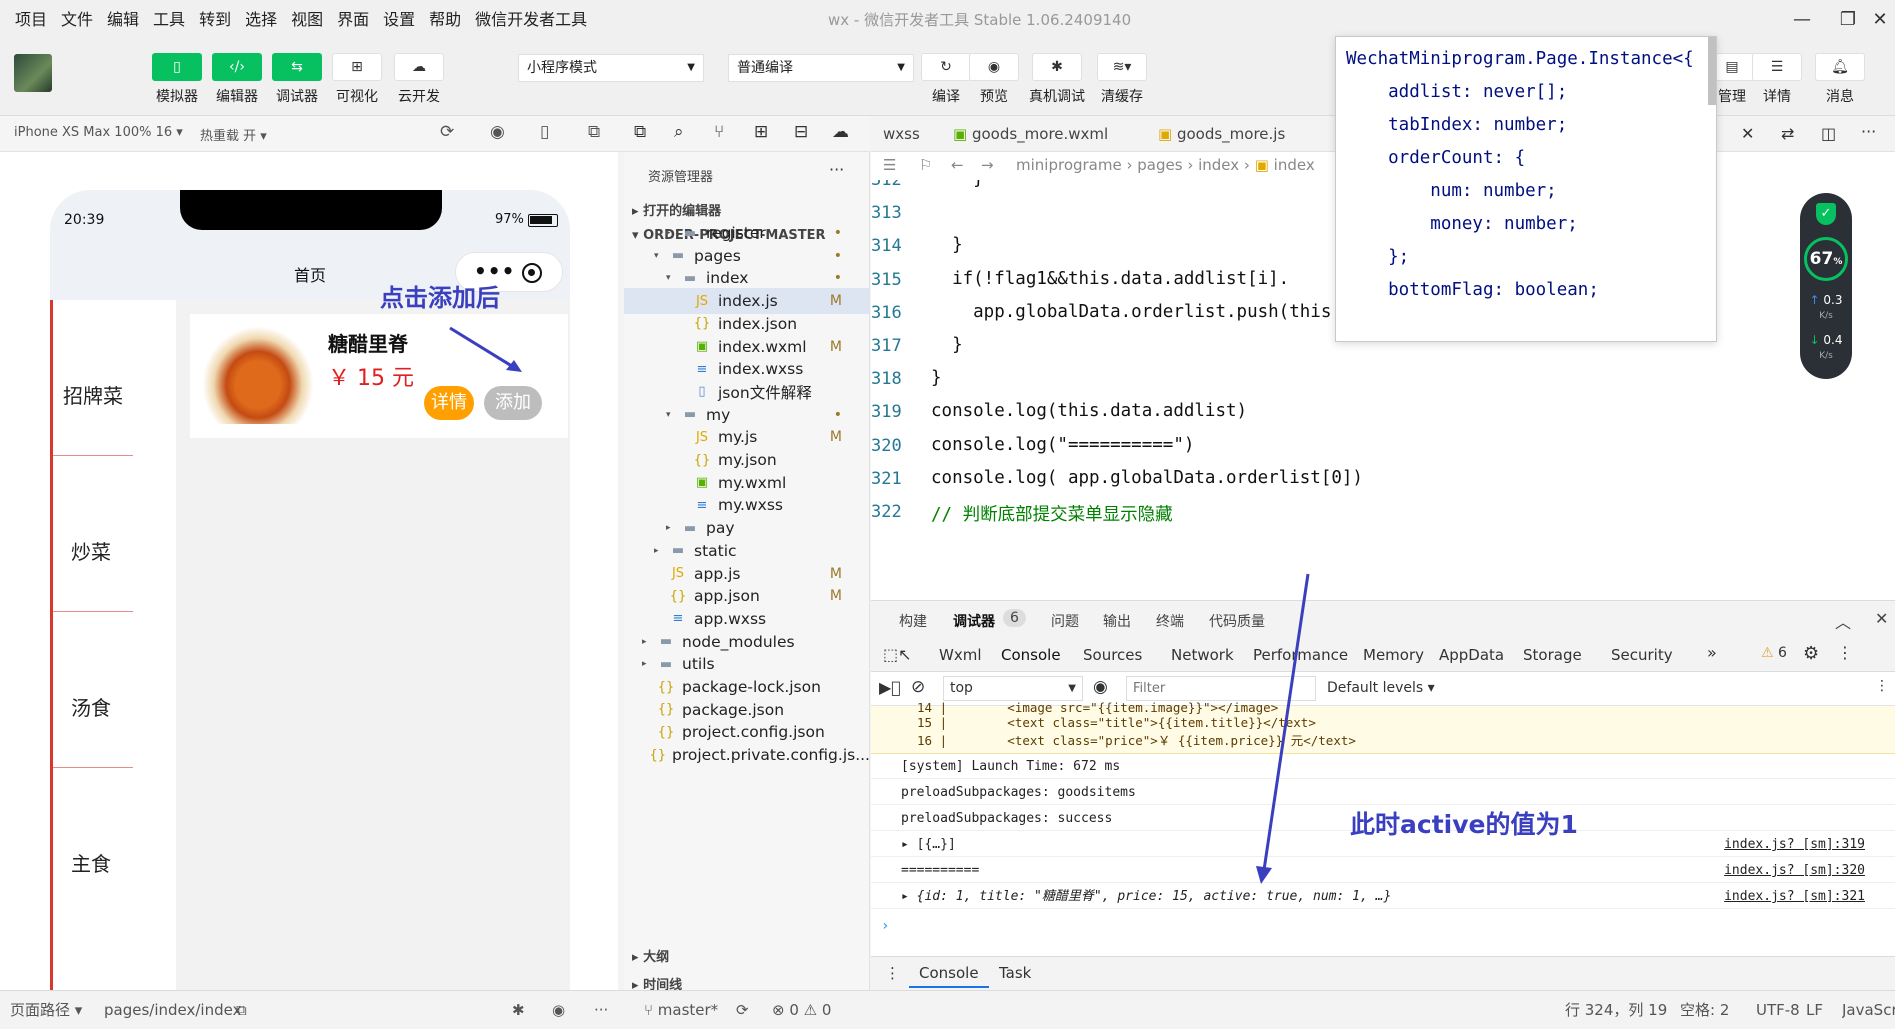 The image size is (1895, 1029). What do you see at coordinates (1616, 1010) in the screenshot?
I see `cursor-position: 行 324，列 19` at bounding box center [1616, 1010].